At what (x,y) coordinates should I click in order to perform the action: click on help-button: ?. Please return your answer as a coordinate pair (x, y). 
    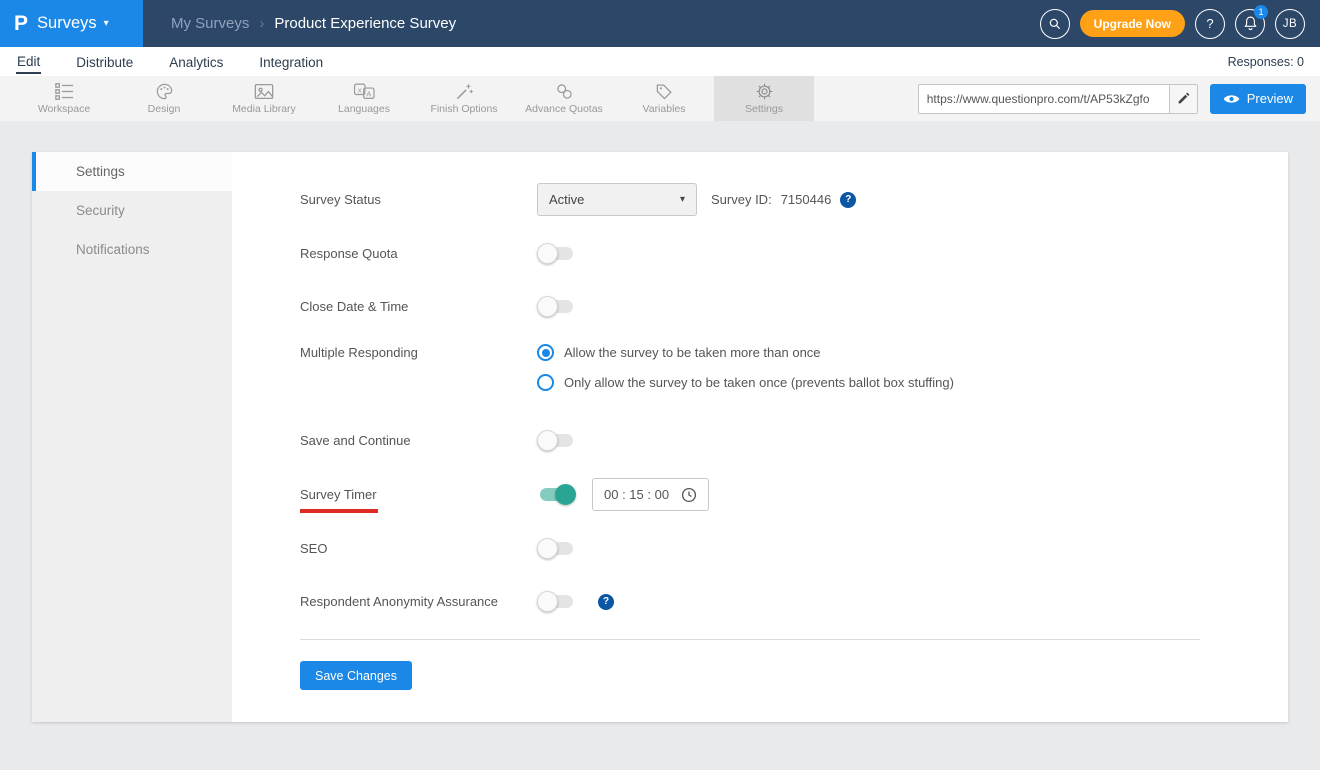
    Looking at the image, I should click on (1210, 23).